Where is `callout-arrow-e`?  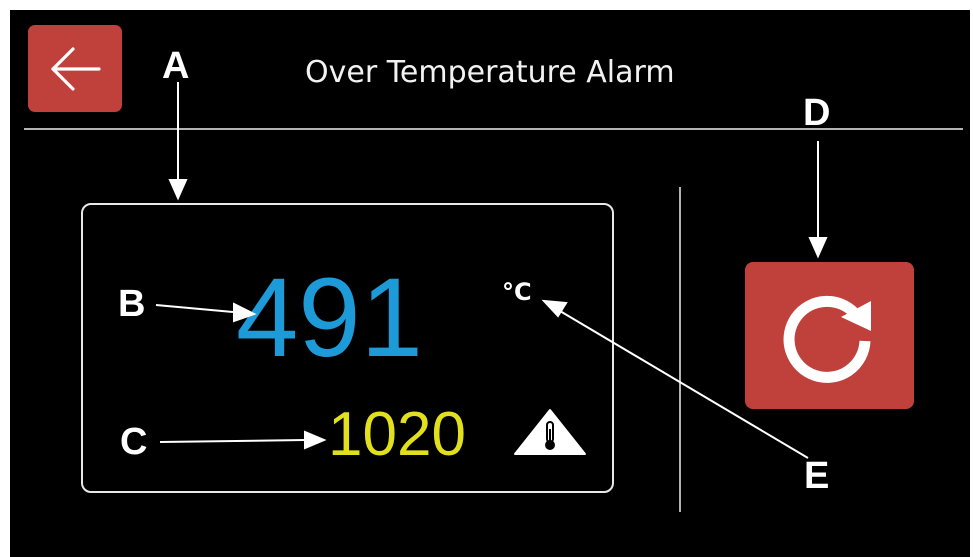 callout-arrow-e is located at coordinates (684, 384).